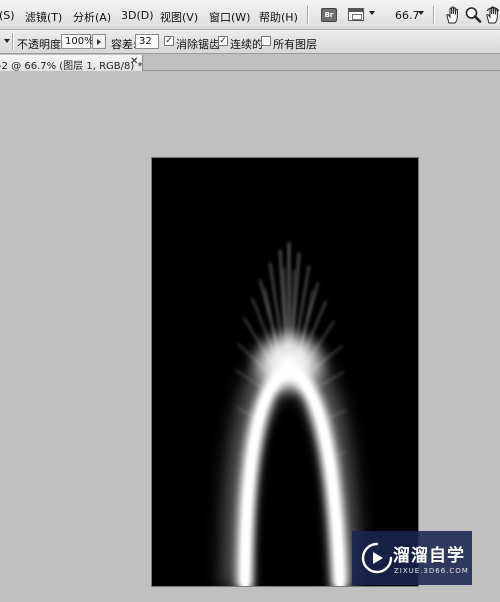 This screenshot has height=602, width=500. Describe the element at coordinates (453, 15) in the screenshot. I see `hand-tool-icon` at that location.